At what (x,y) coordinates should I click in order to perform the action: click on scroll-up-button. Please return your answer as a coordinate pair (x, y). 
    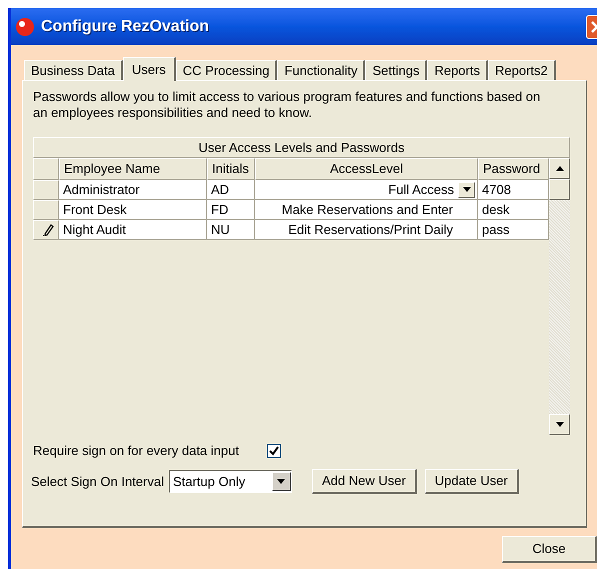
    Looking at the image, I should click on (559, 168).